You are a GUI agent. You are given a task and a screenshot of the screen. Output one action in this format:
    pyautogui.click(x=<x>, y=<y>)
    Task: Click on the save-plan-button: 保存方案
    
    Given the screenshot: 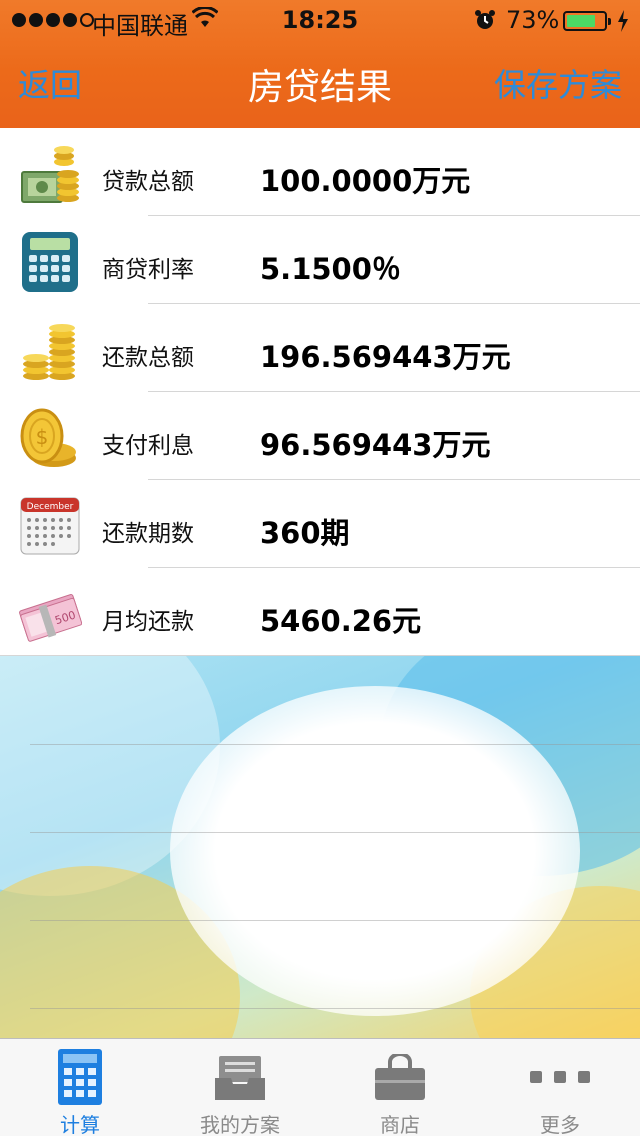 What is the action you would take?
    pyautogui.click(x=558, y=83)
    